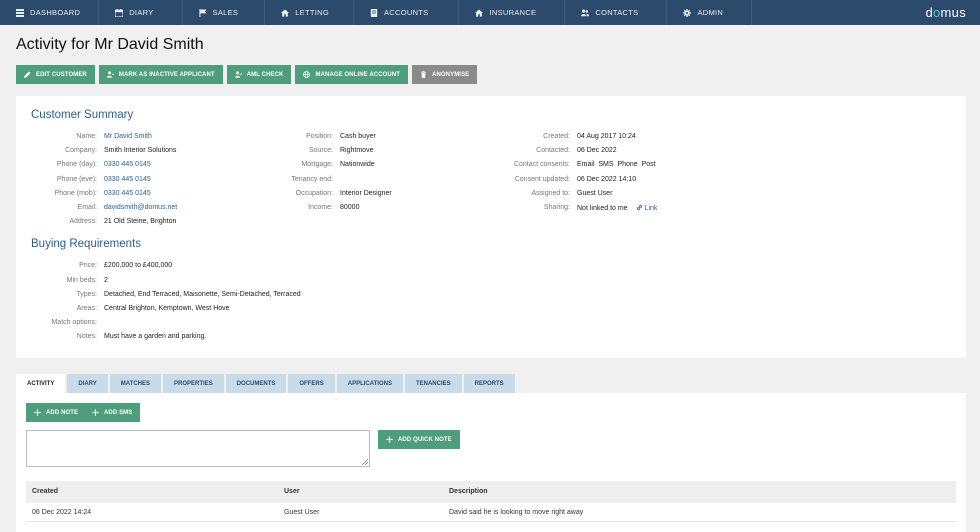 Image resolution: width=980 pixels, height=532 pixels. What do you see at coordinates (369, 383) in the screenshot?
I see `tab-applications: APPLICATIONS` at bounding box center [369, 383].